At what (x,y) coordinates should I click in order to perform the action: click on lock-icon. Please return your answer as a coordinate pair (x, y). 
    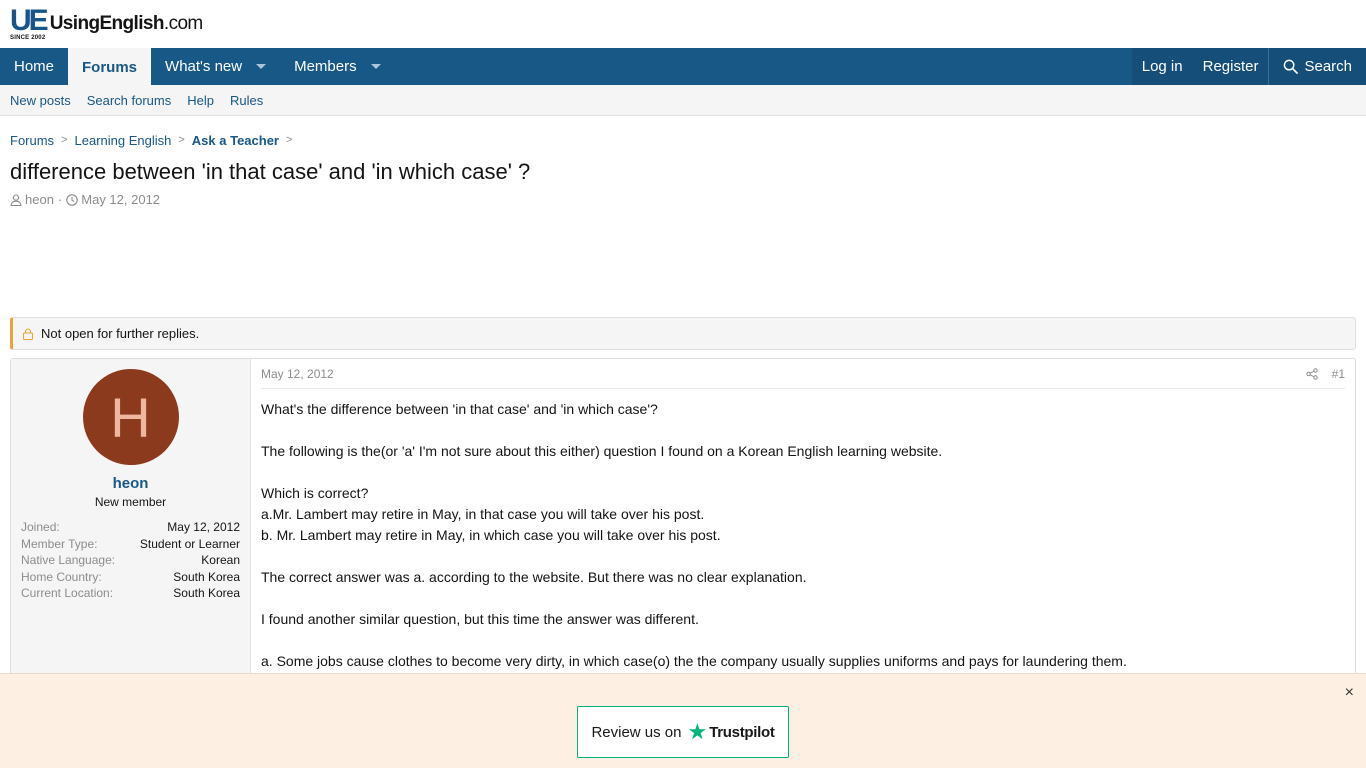
    Looking at the image, I should click on (28, 333).